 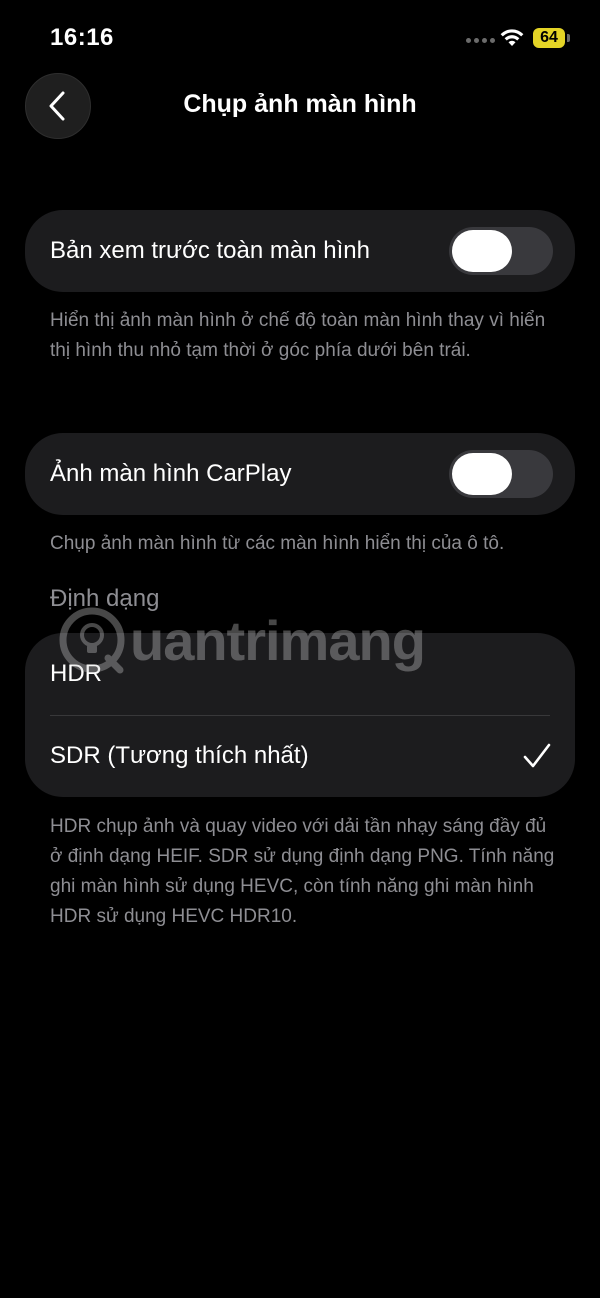 I want to click on carplay-toggle, so click(x=501, y=474).